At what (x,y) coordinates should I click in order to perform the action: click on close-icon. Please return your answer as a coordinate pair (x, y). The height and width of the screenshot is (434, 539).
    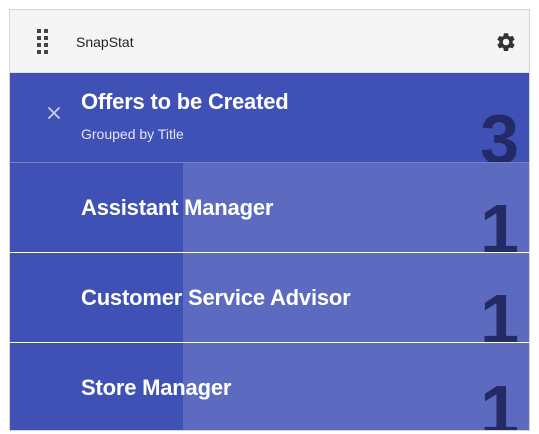
    Looking at the image, I should click on (54, 113).